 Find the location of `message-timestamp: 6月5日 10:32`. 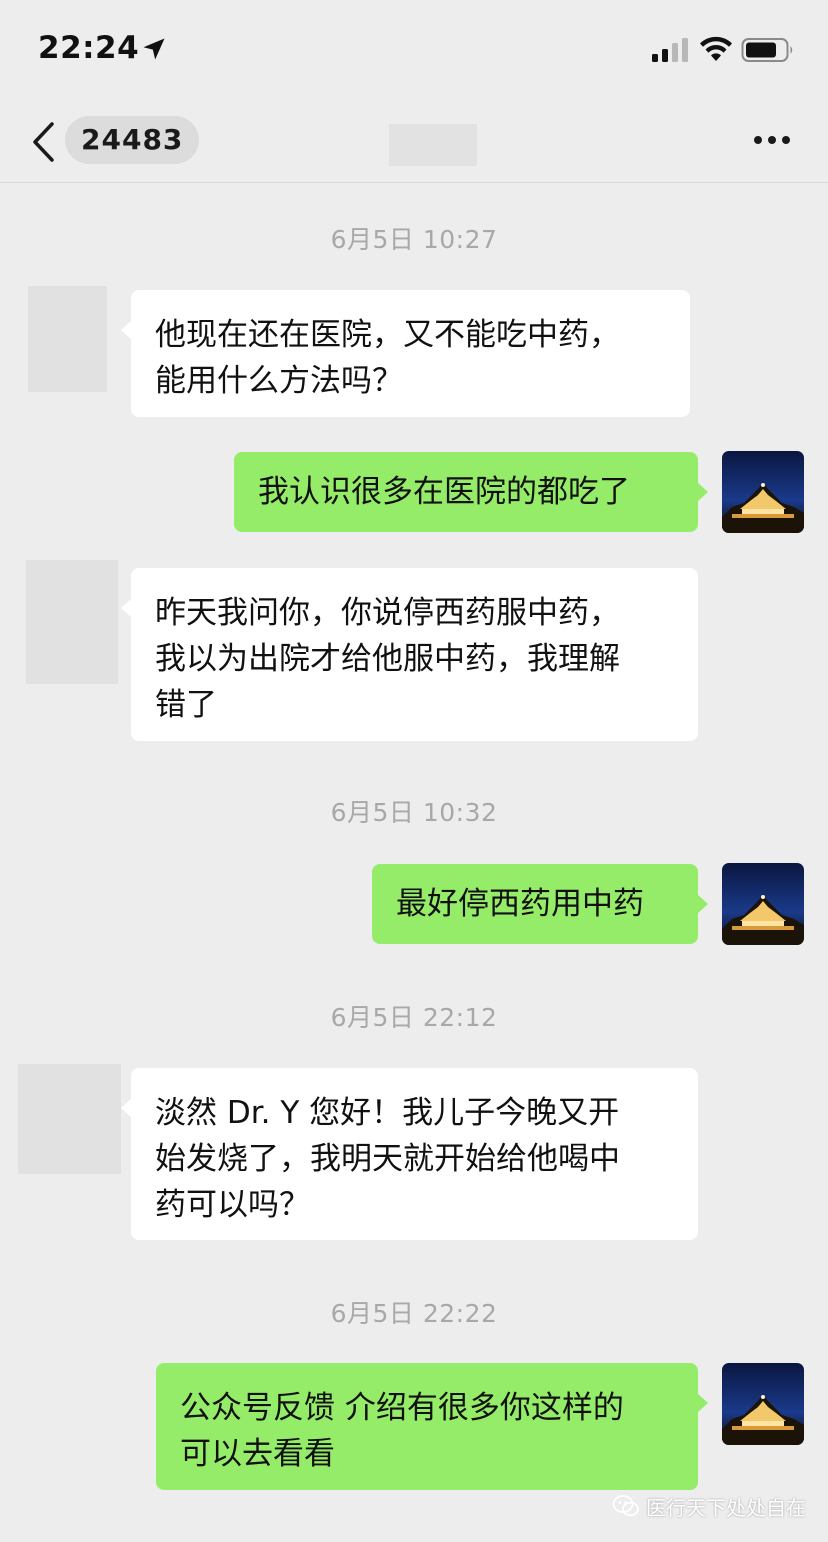

message-timestamp: 6月5日 10:32 is located at coordinates (414, 812).